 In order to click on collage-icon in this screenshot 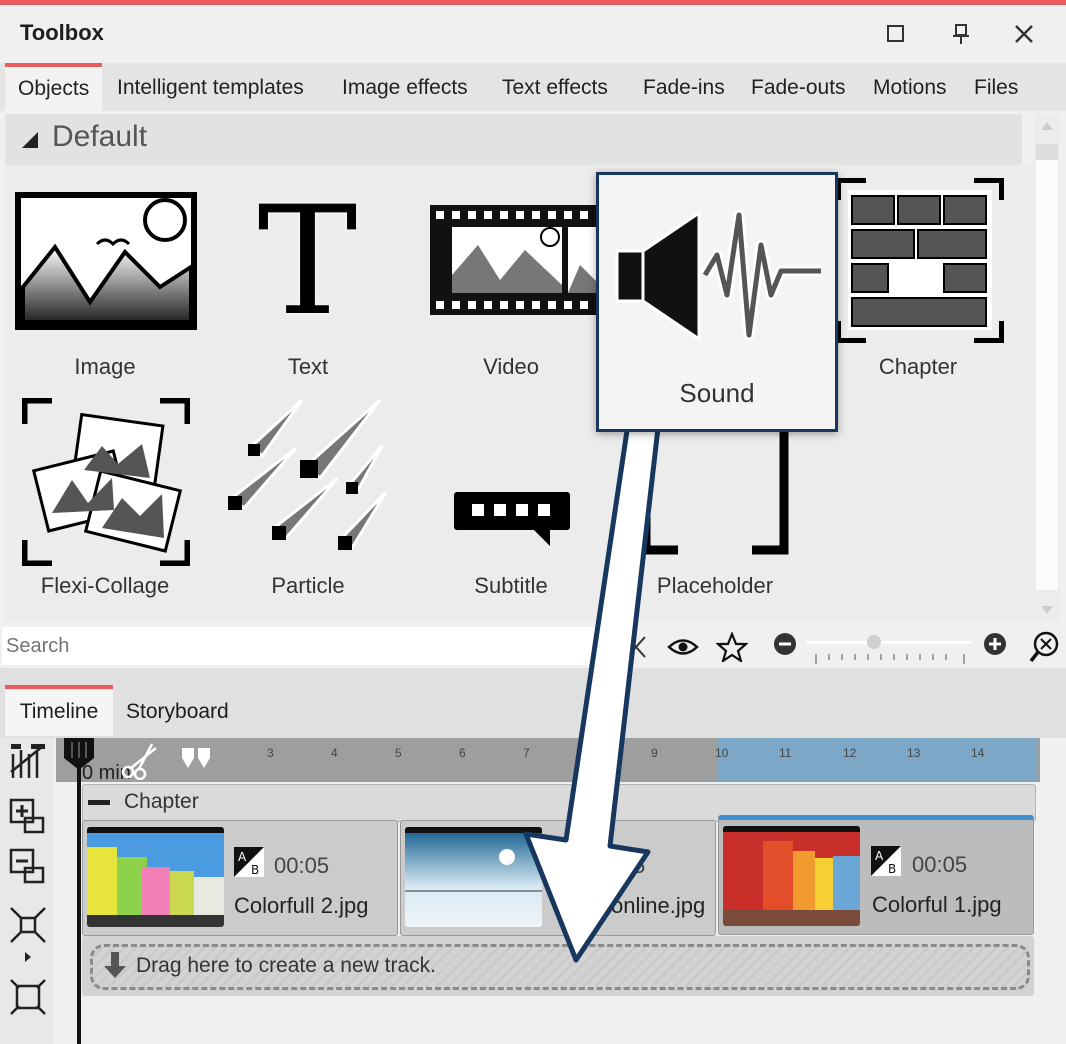, I will do `click(106, 482)`.